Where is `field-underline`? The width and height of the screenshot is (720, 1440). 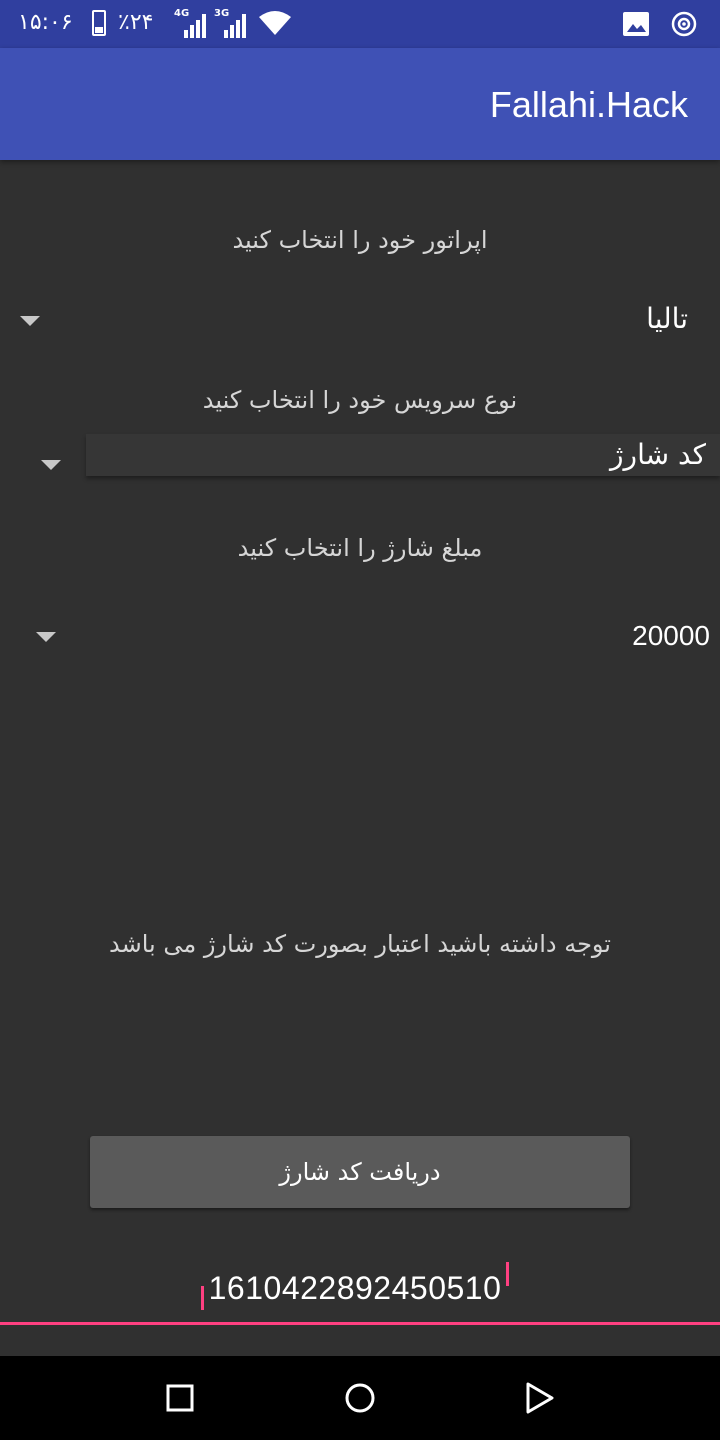
field-underline is located at coordinates (360, 1323).